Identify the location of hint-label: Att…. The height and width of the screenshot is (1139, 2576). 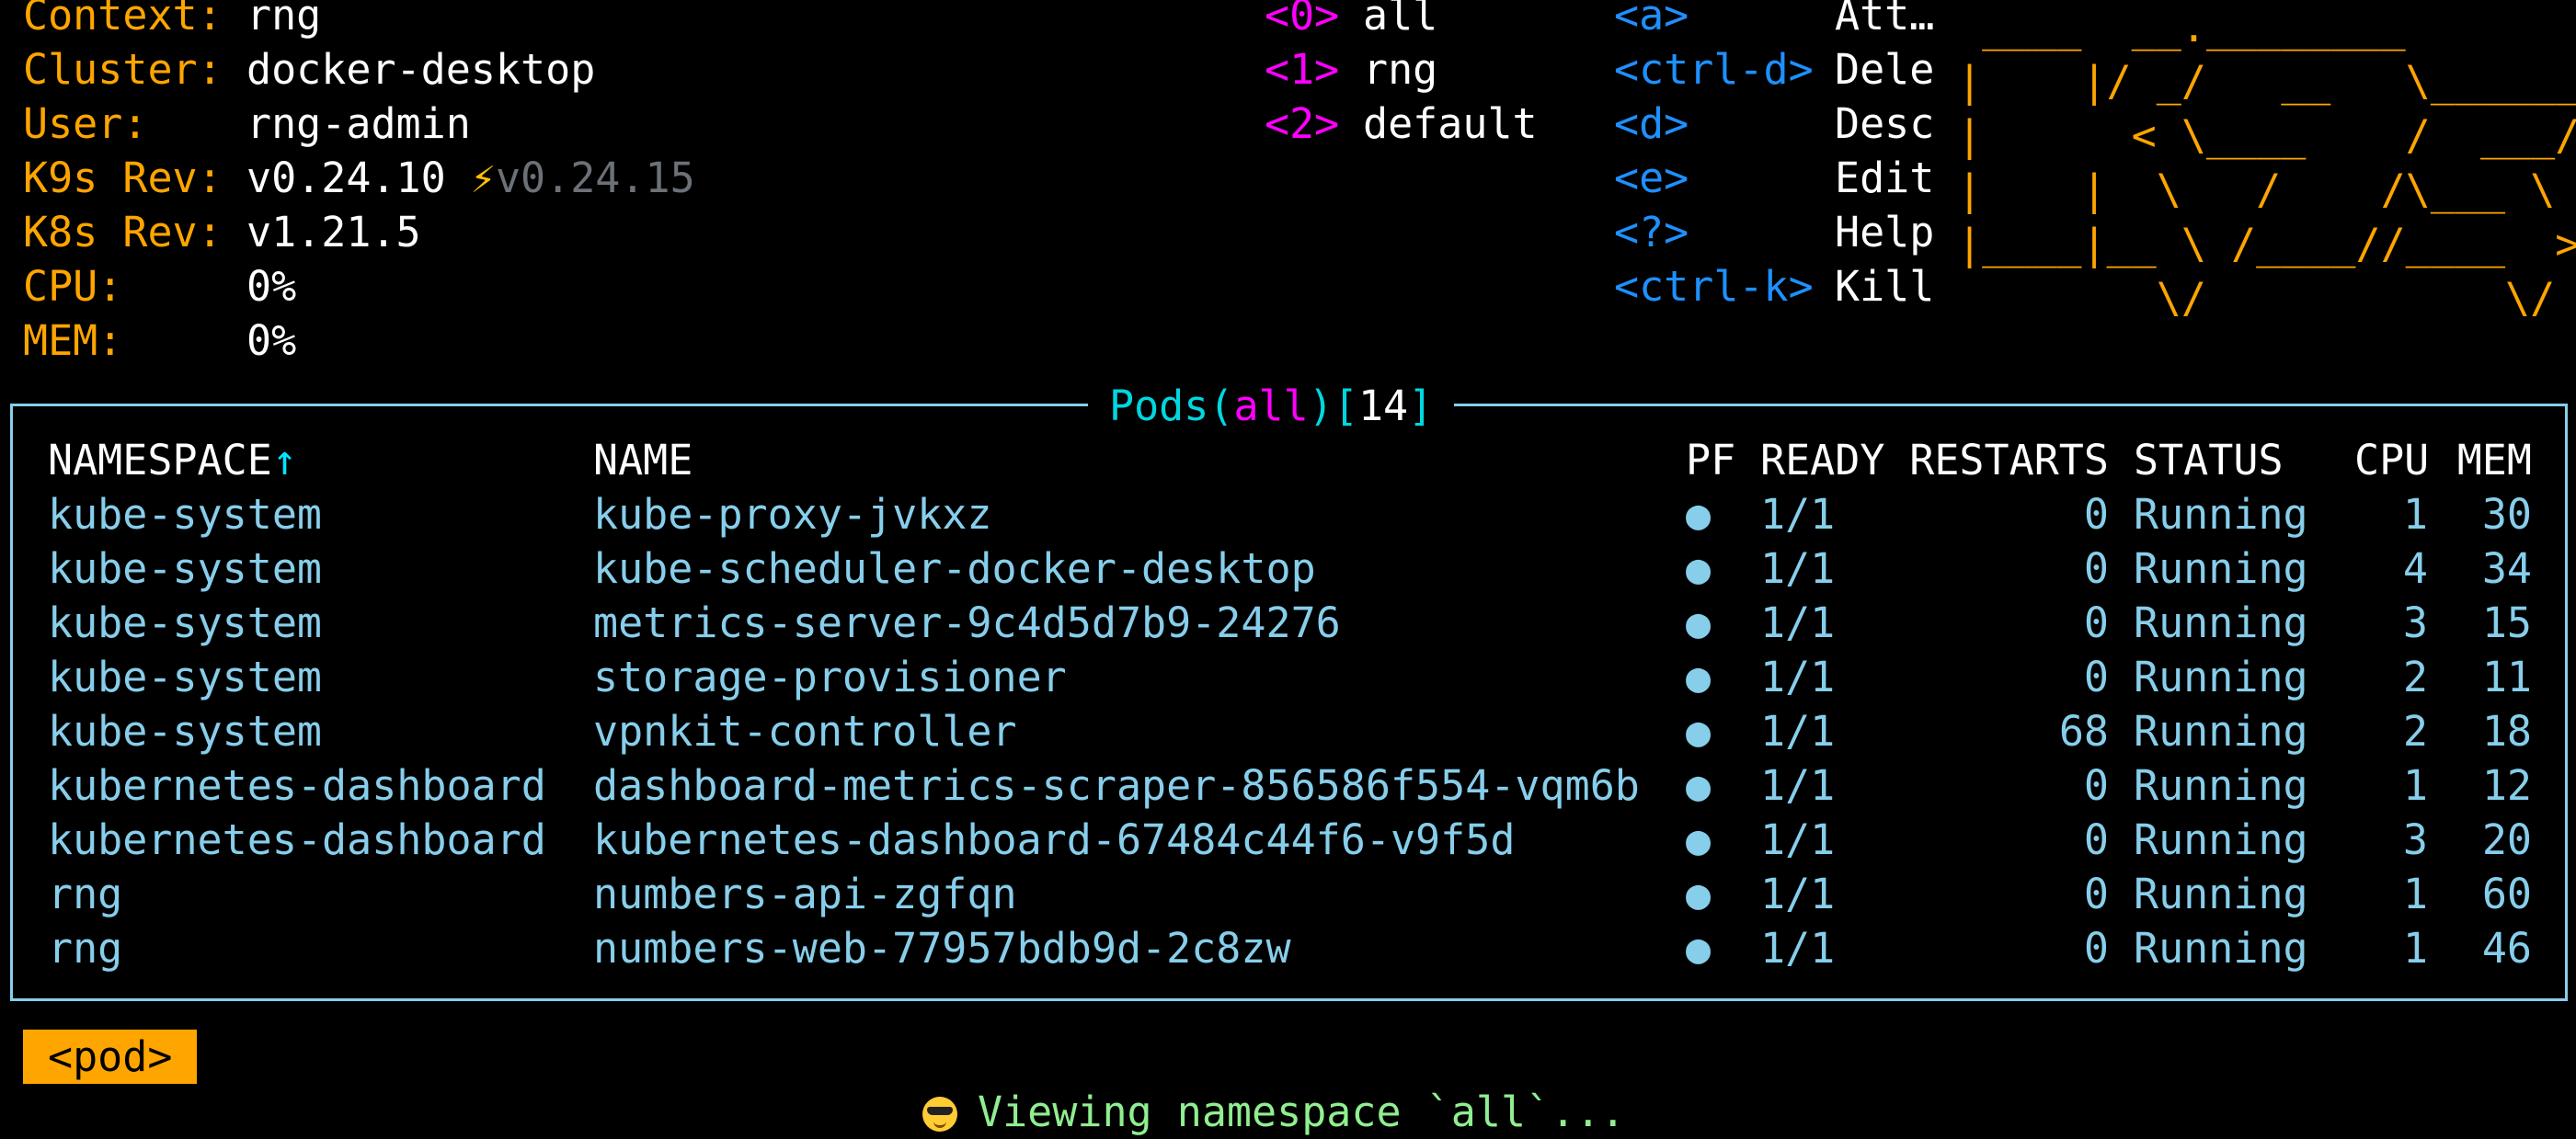
(1885, 20).